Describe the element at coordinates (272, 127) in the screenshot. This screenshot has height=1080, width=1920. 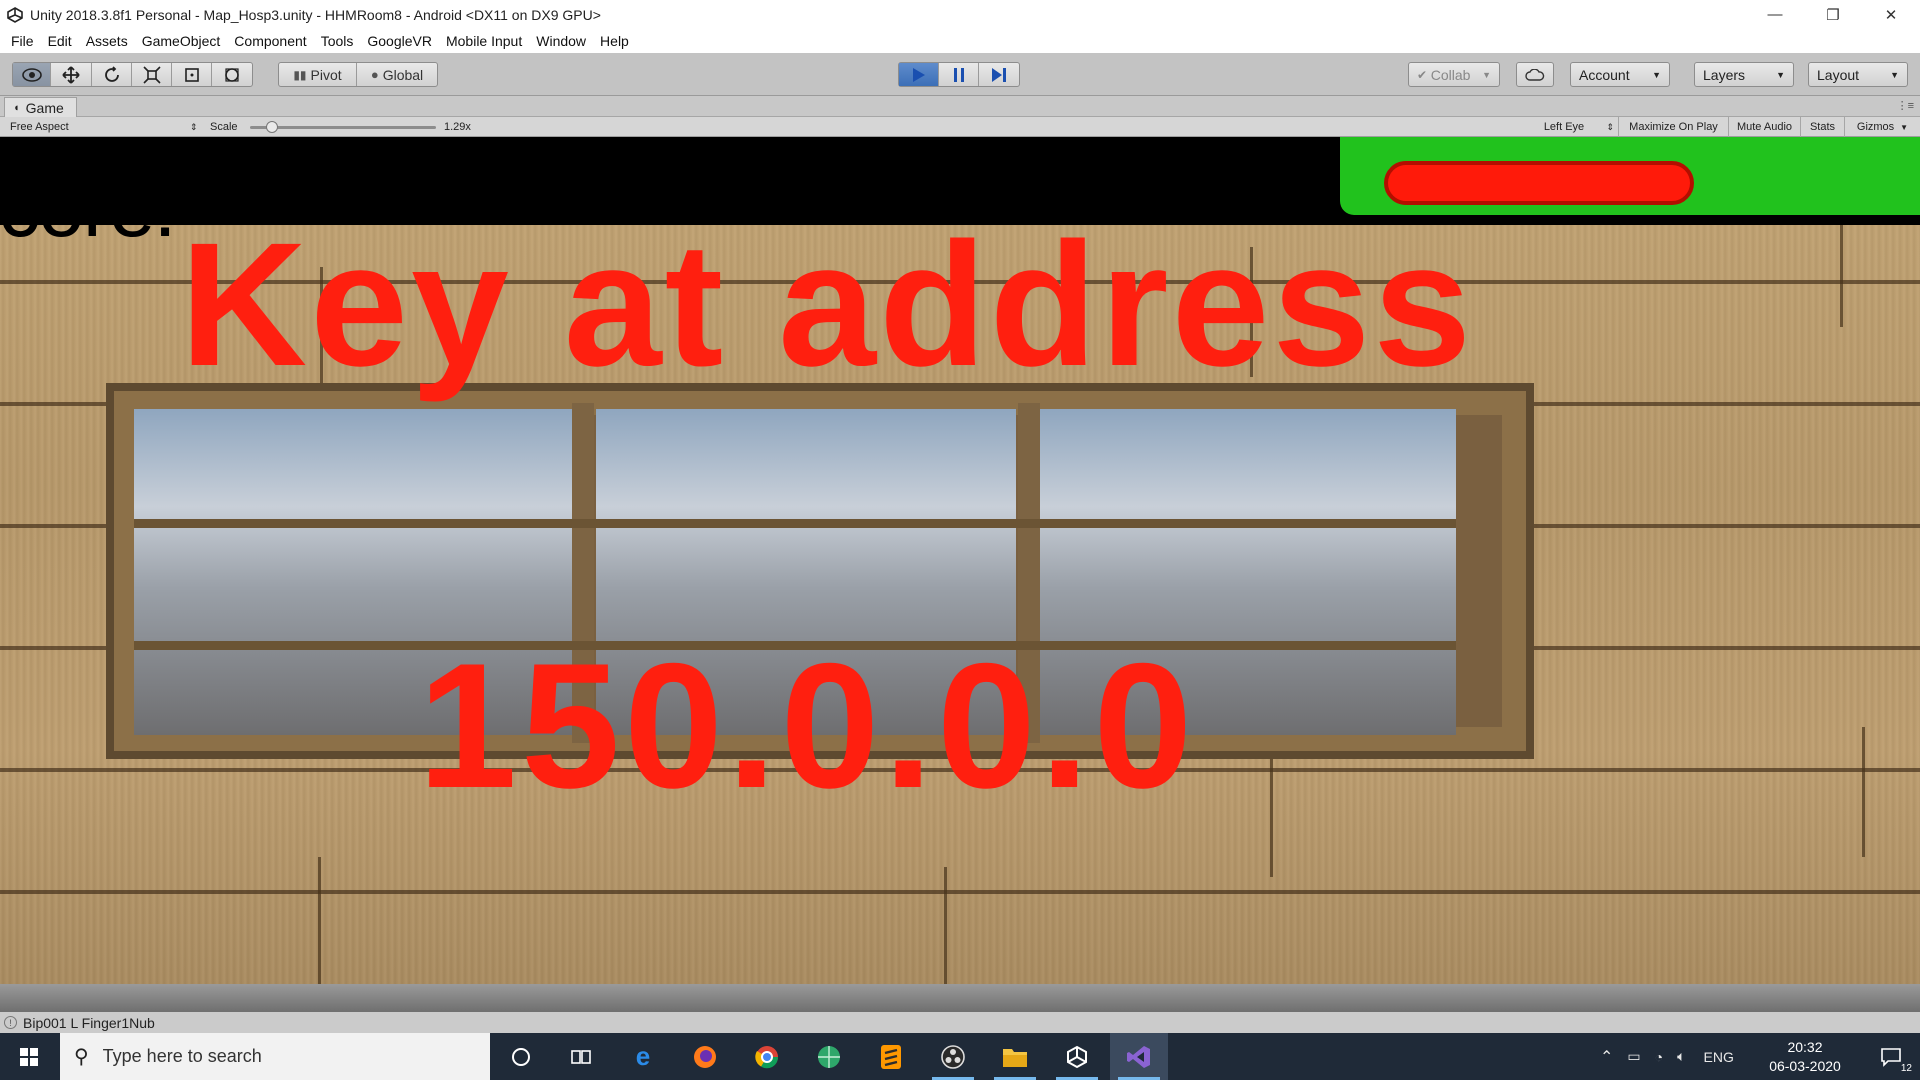
I see `scale-slider-thumb` at that location.